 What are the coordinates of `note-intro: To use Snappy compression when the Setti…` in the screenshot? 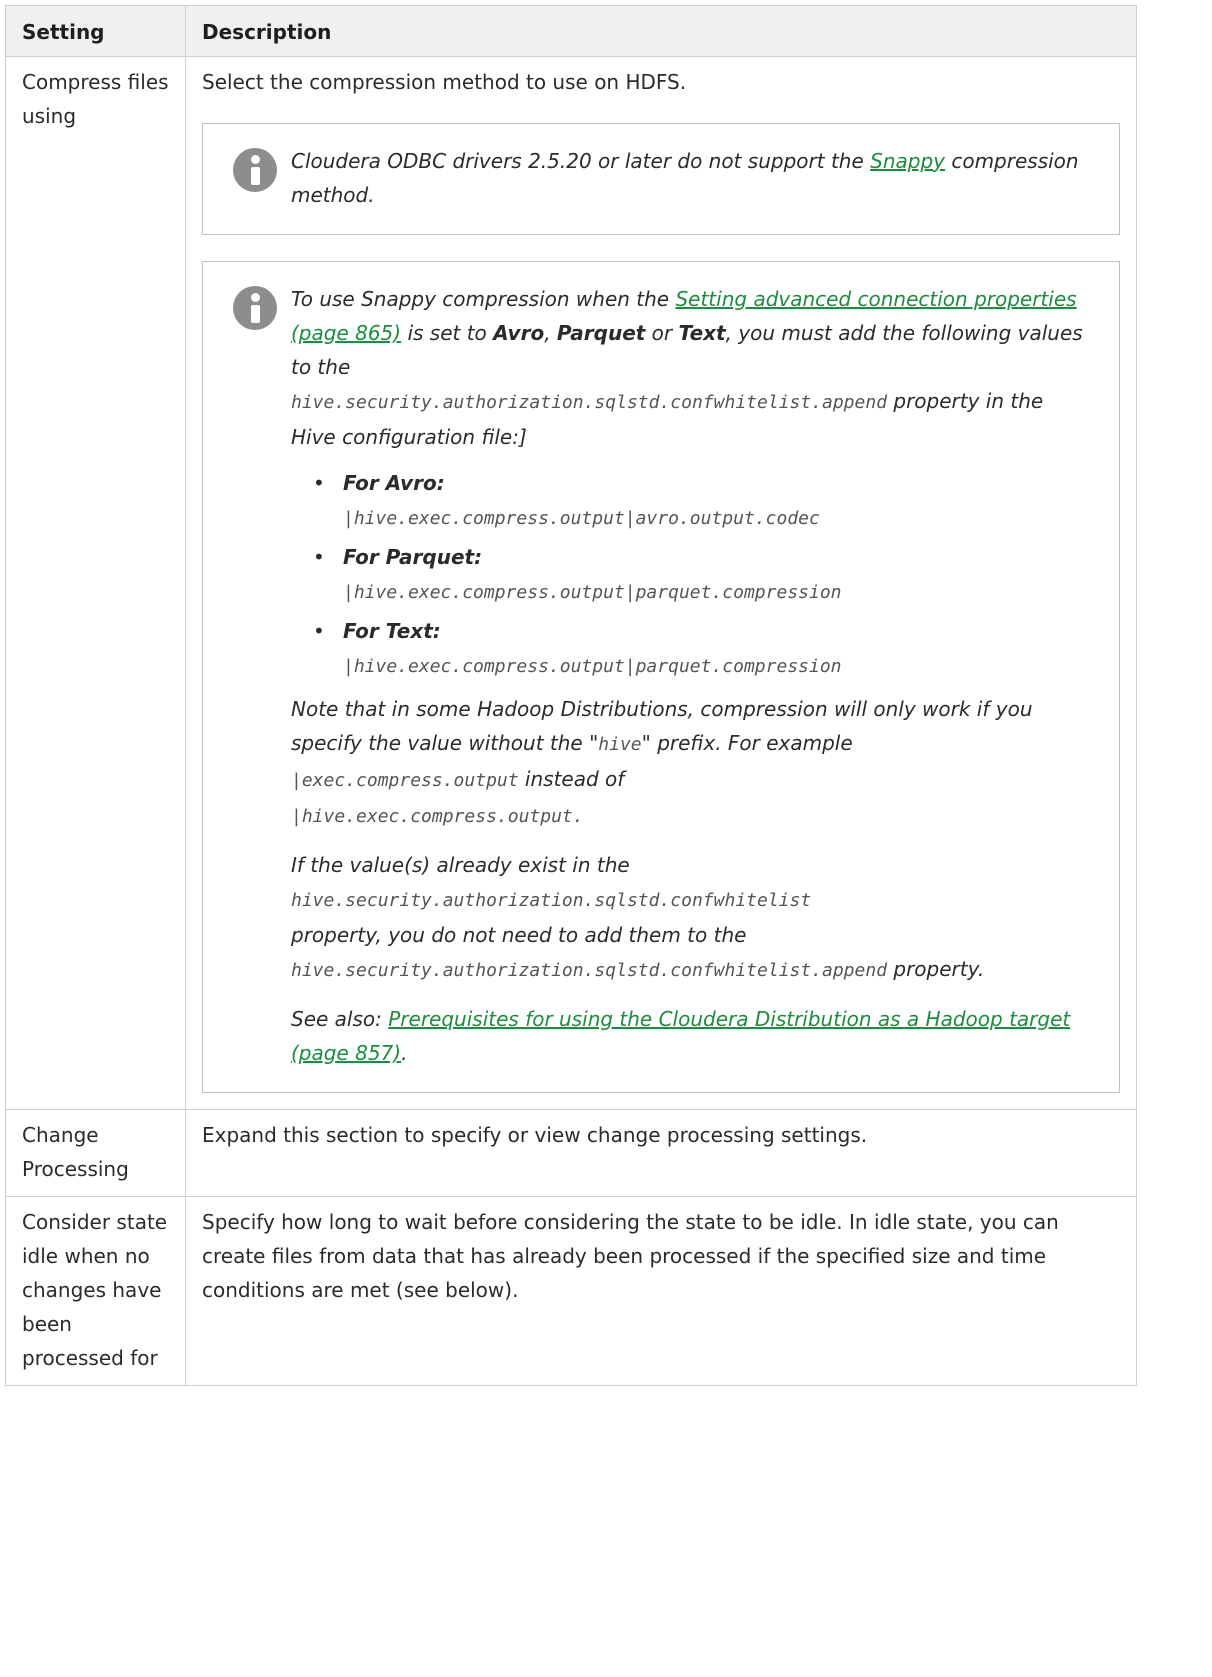 It's located at (687, 368).